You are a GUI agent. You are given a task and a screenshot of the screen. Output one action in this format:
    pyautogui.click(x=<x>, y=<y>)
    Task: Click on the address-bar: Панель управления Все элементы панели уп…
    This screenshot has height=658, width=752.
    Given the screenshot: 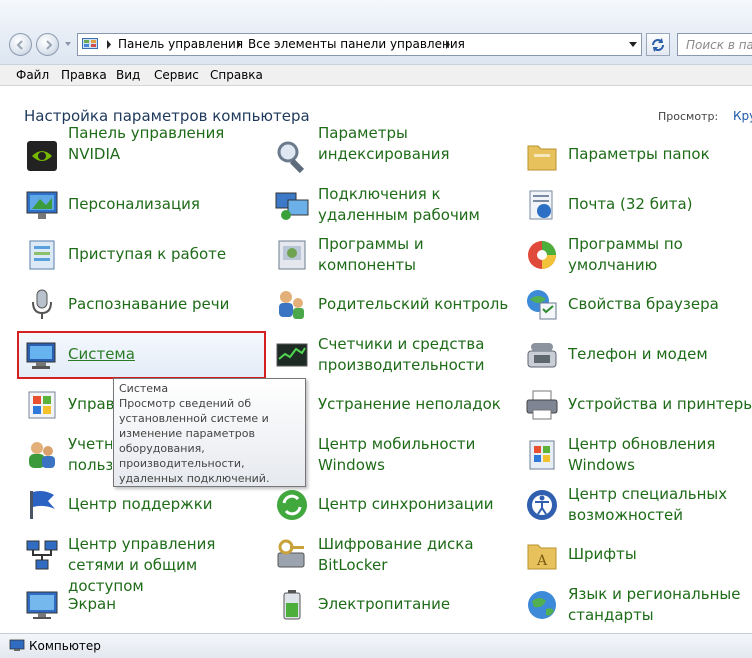 What is the action you would take?
    pyautogui.click(x=359, y=44)
    